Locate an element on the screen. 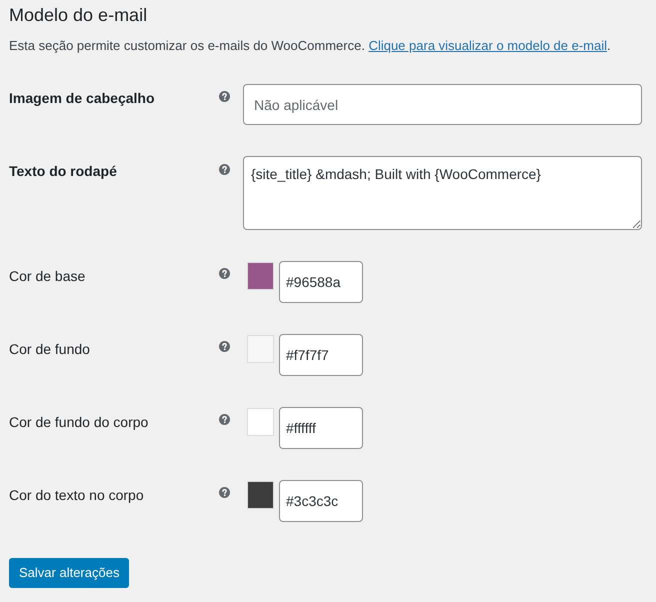 This screenshot has width=656, height=602. color-input: #ffffff is located at coordinates (321, 428).